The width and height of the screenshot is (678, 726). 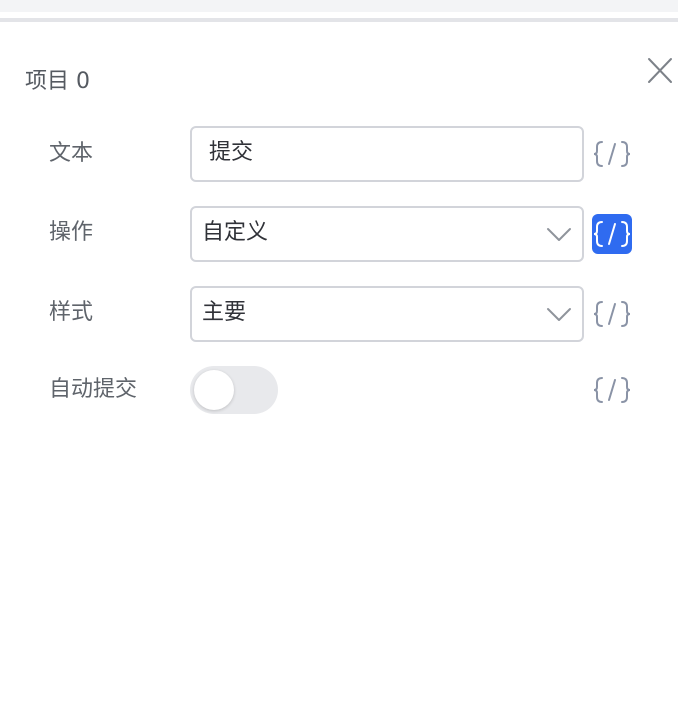 What do you see at coordinates (387, 314) in the screenshot?
I see `style-select: 主要` at bounding box center [387, 314].